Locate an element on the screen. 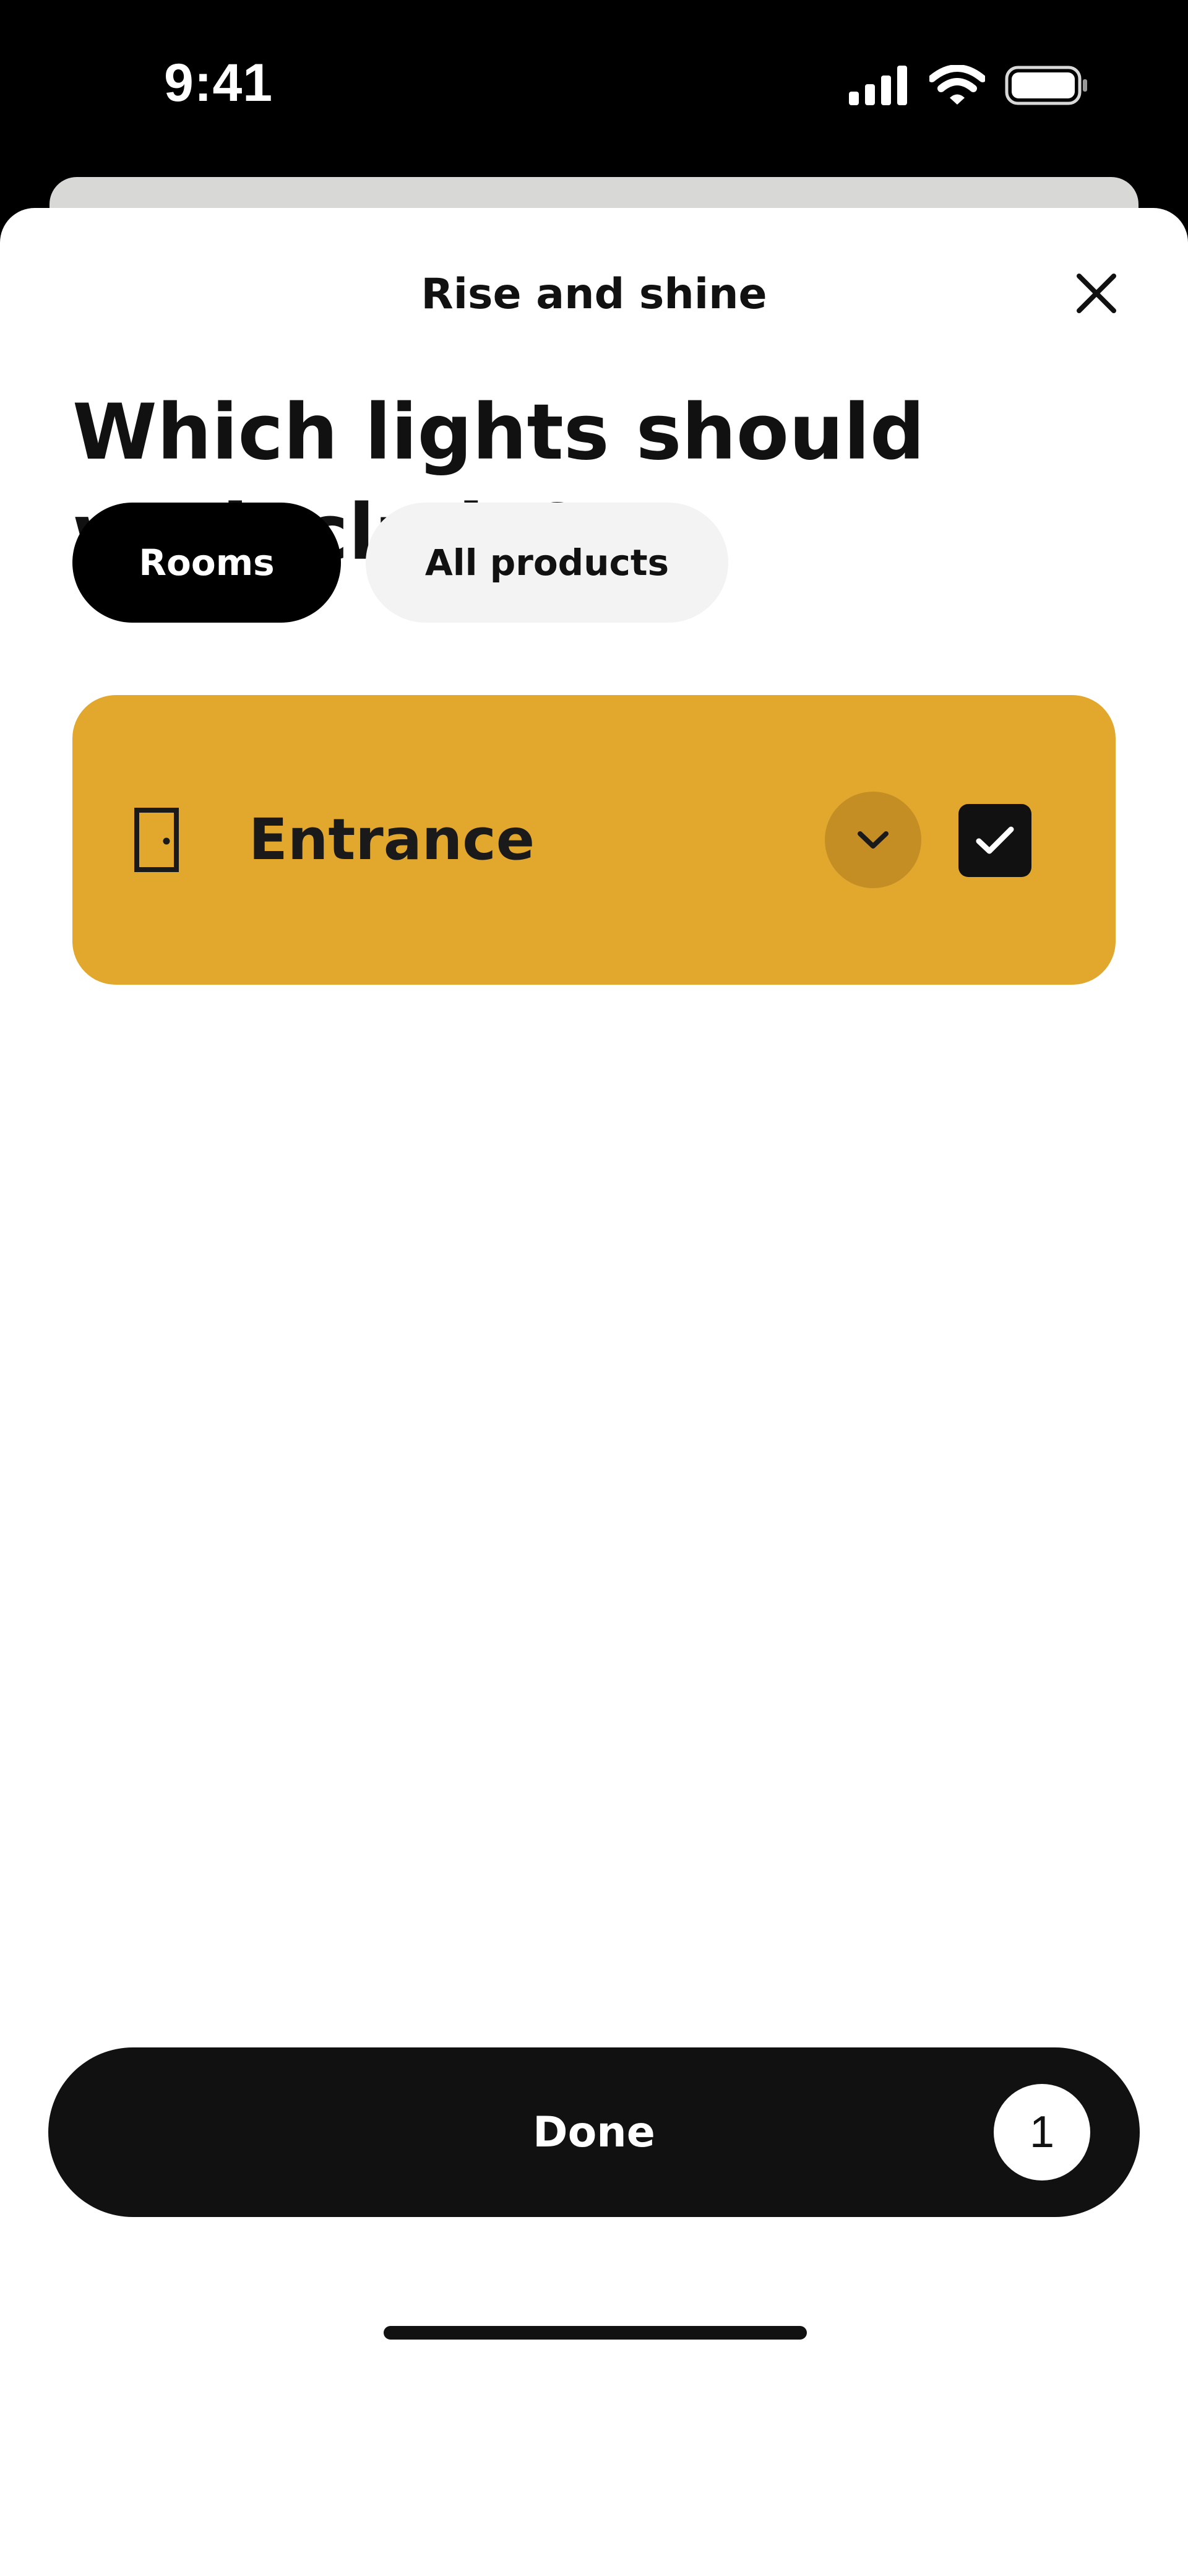 This screenshot has height=2576, width=1188. done-button: Done 1 is located at coordinates (594, 2132).